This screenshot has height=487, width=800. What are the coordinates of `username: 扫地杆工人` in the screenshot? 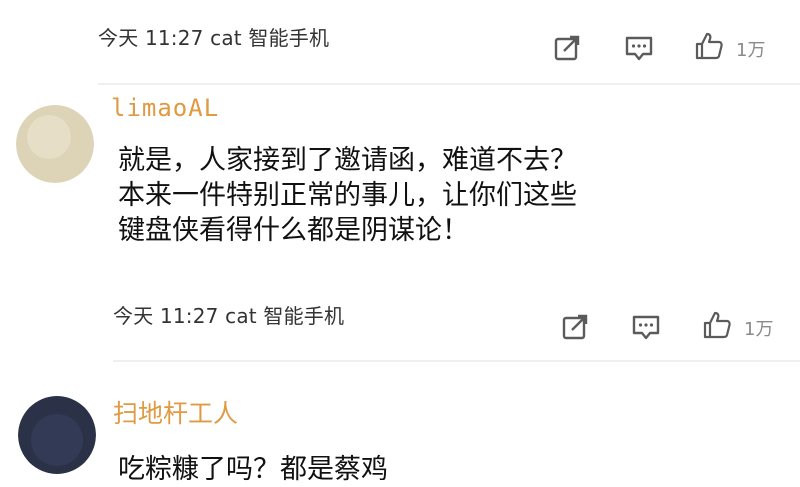 It's located at (175, 412).